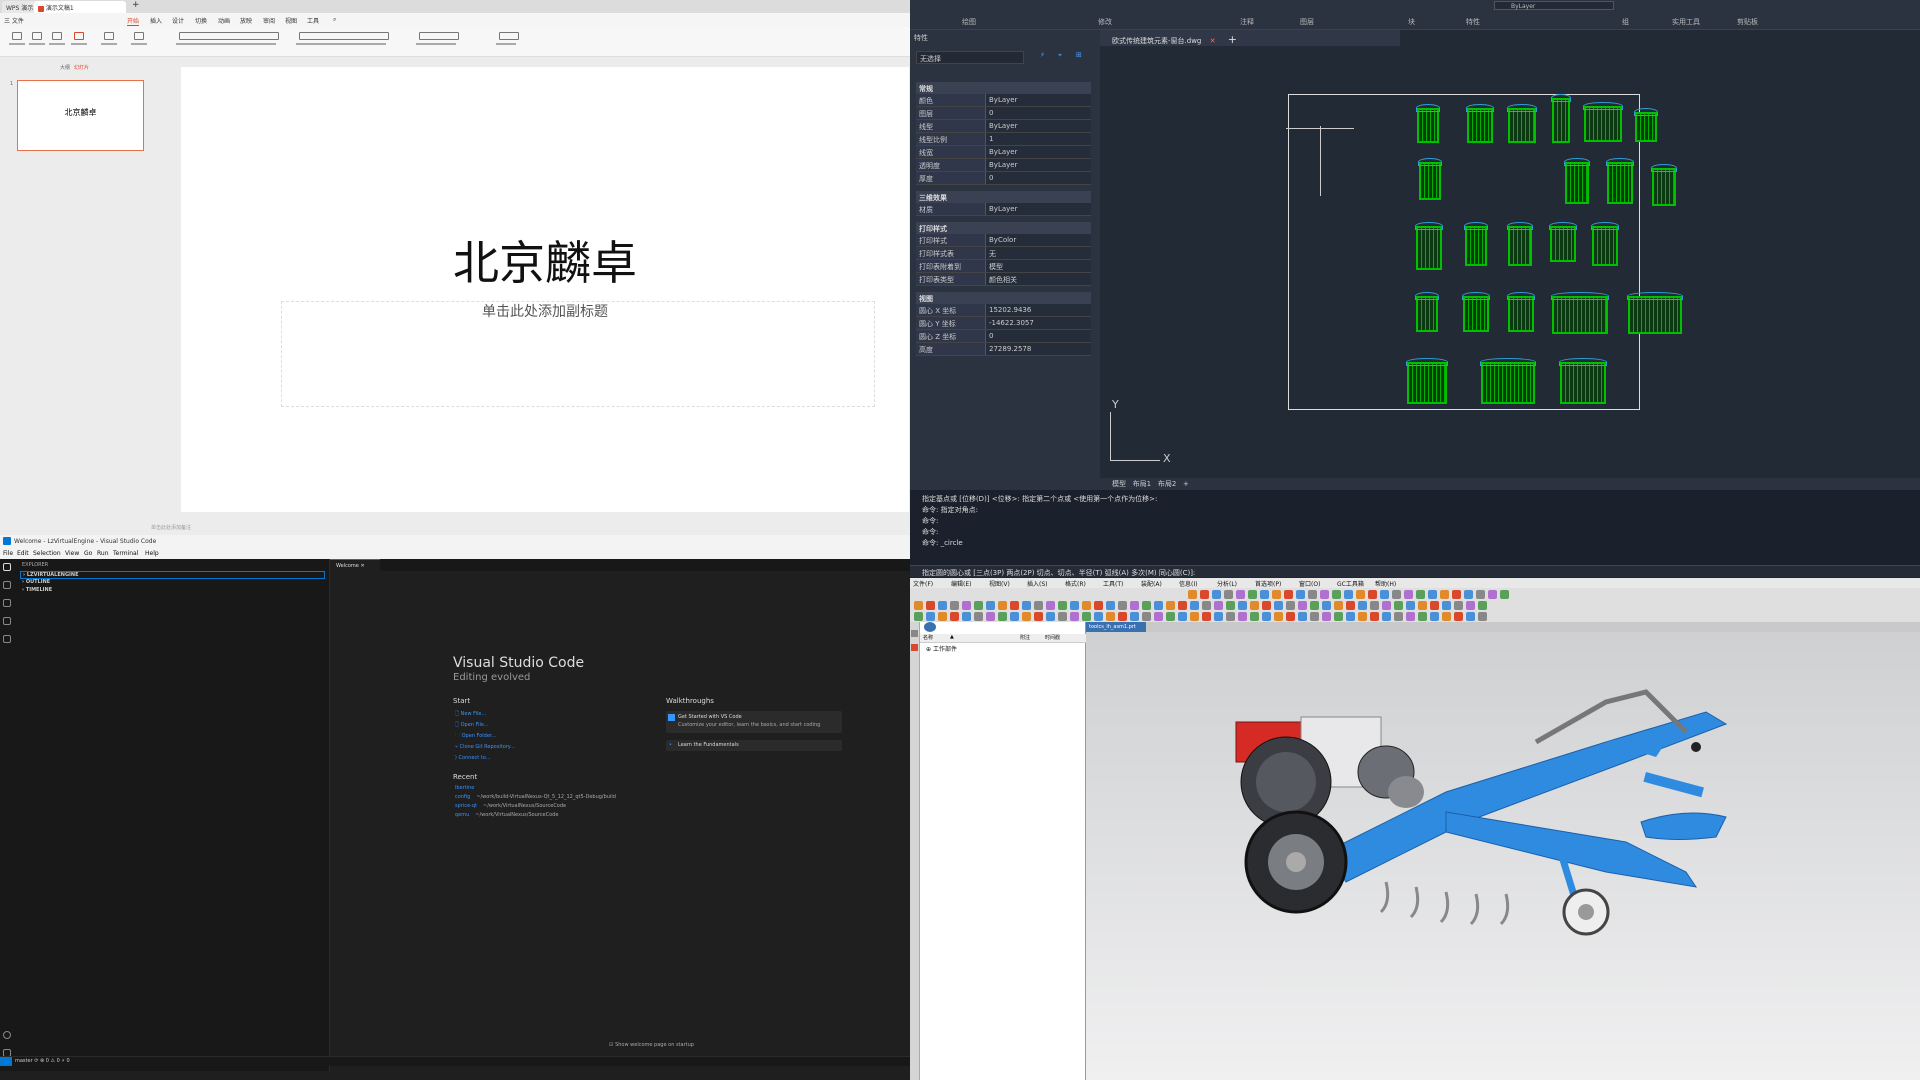 The width and height of the screenshot is (1920, 1080). What do you see at coordinates (17, 41) in the screenshot?
I see `paste-icon` at bounding box center [17, 41].